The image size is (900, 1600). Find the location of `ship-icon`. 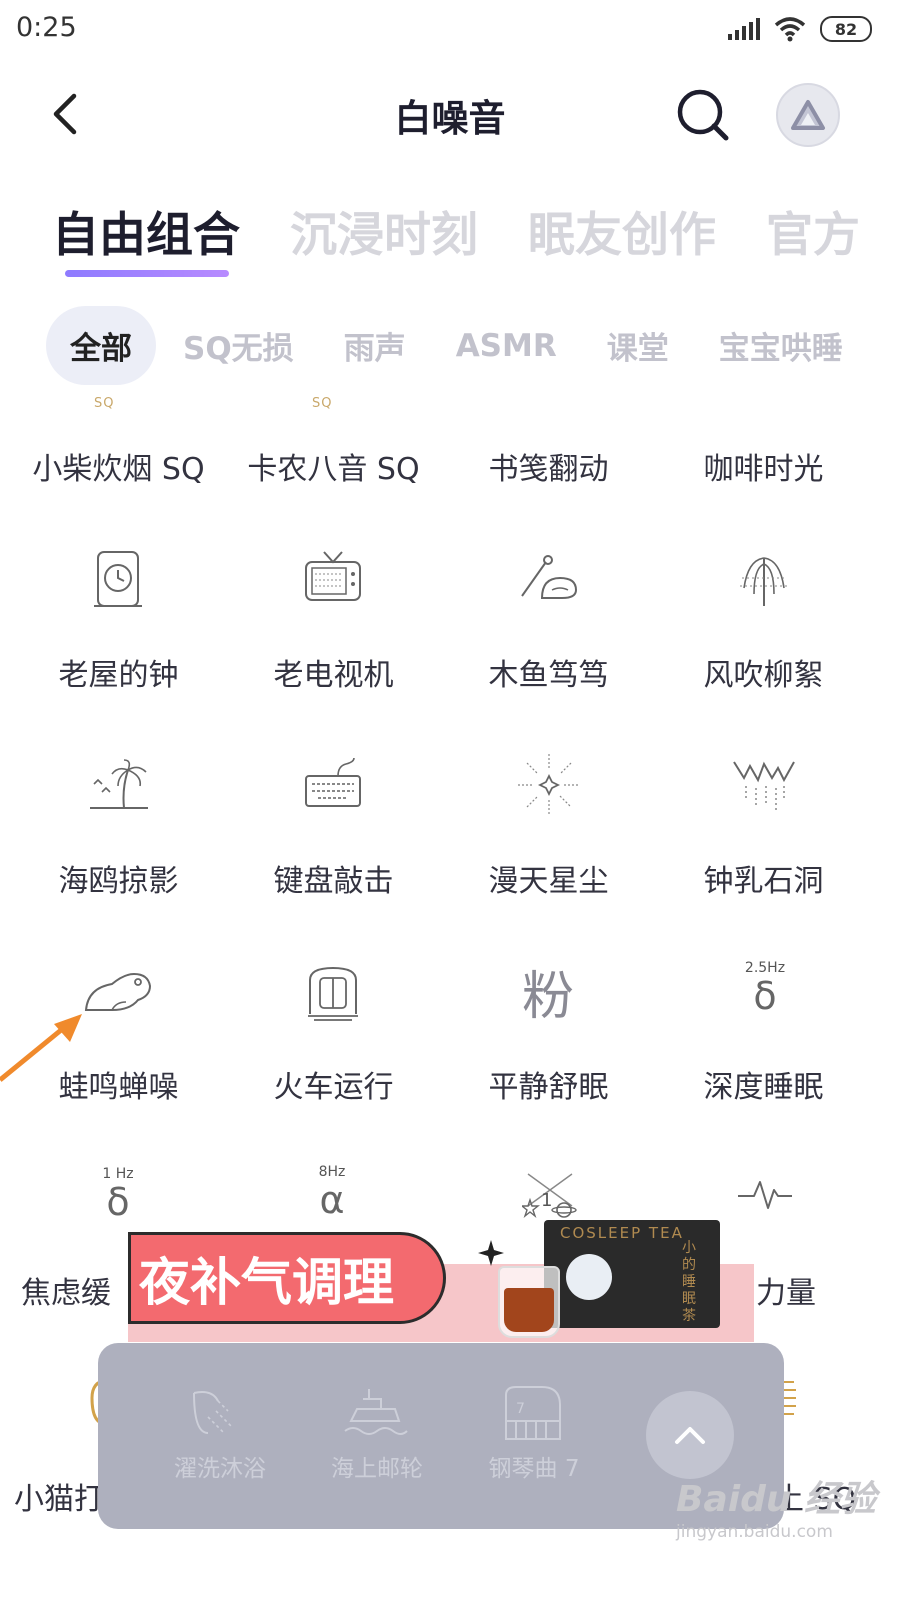

ship-icon is located at coordinates (376, 1412).